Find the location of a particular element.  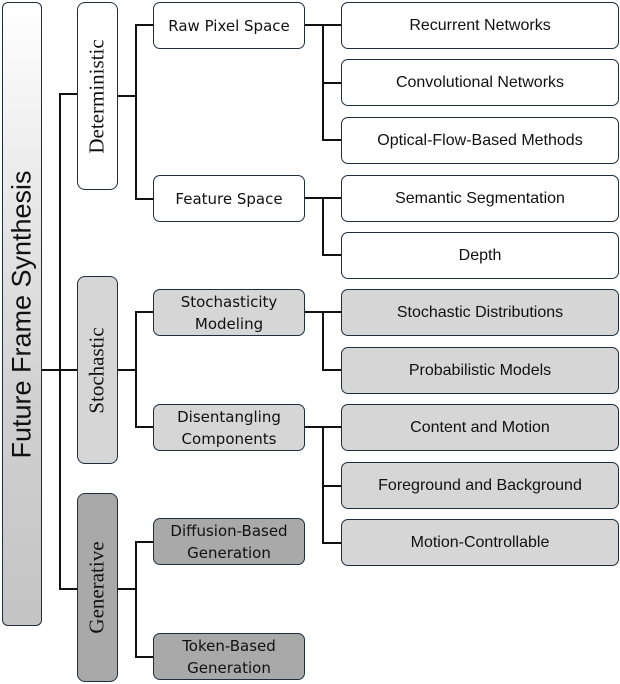

leaf-semantic-segmentation: Semantic Segmentation is located at coordinates (480, 198).